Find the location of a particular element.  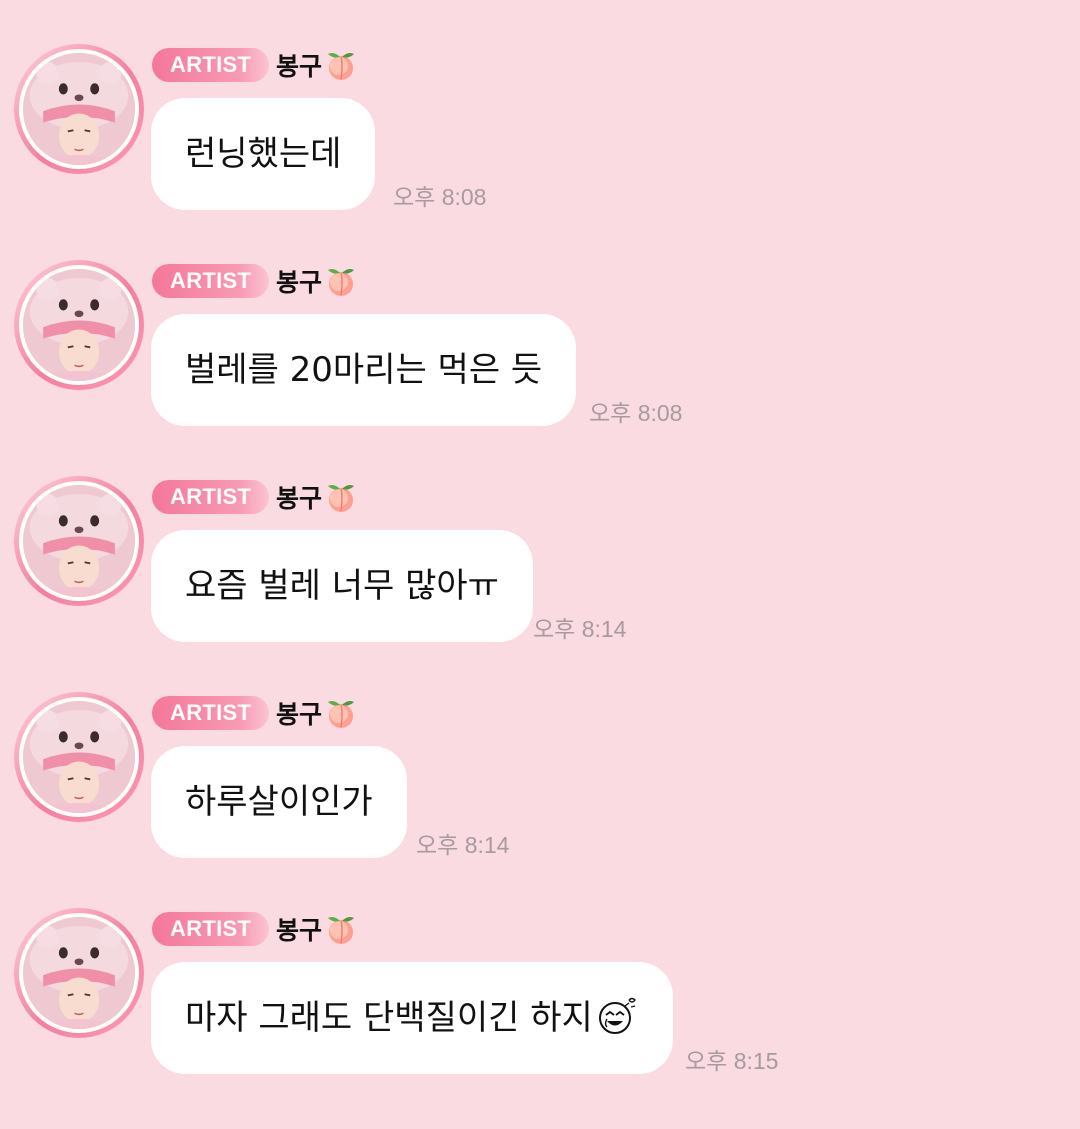

message-text: 마자 그래도 단백질이긴 하지 is located at coordinates (389, 1018).